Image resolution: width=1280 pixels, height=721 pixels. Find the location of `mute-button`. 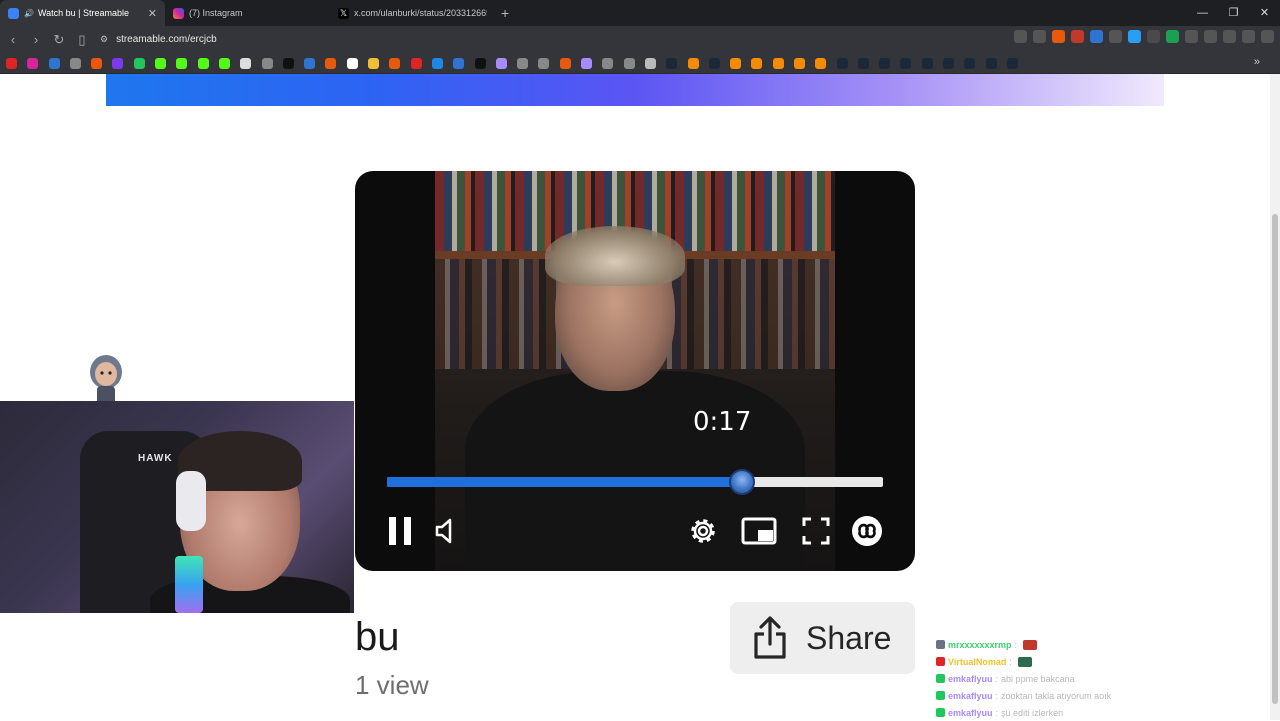

mute-button is located at coordinates (445, 531).